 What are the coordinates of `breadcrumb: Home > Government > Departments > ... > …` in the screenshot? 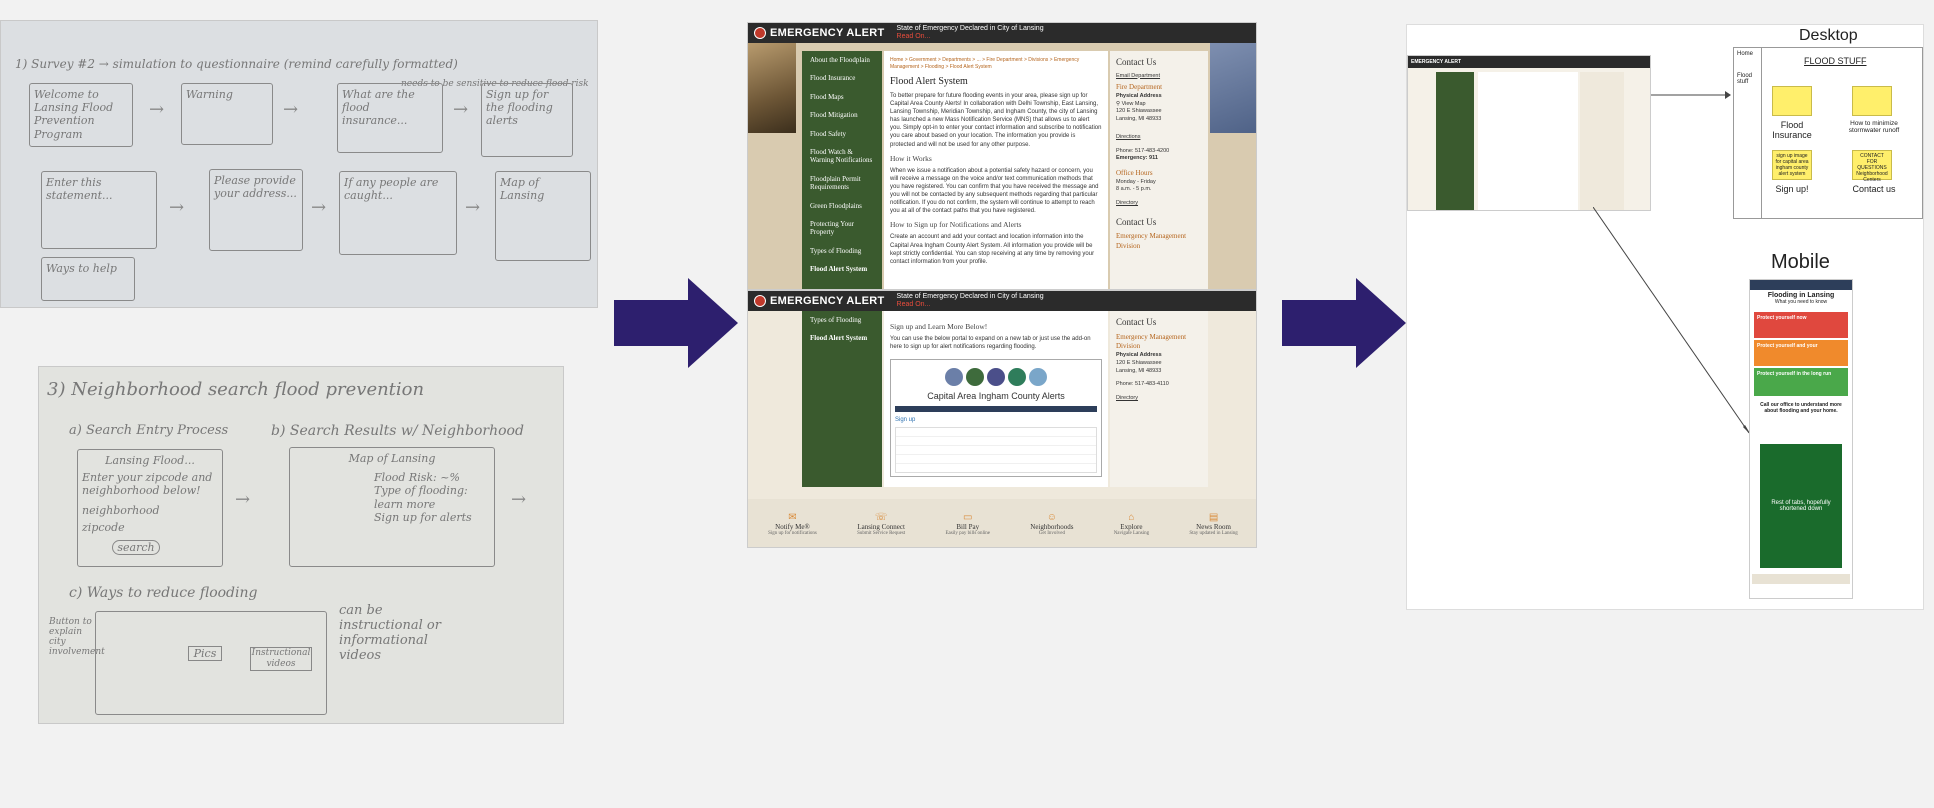 It's located at (996, 64).